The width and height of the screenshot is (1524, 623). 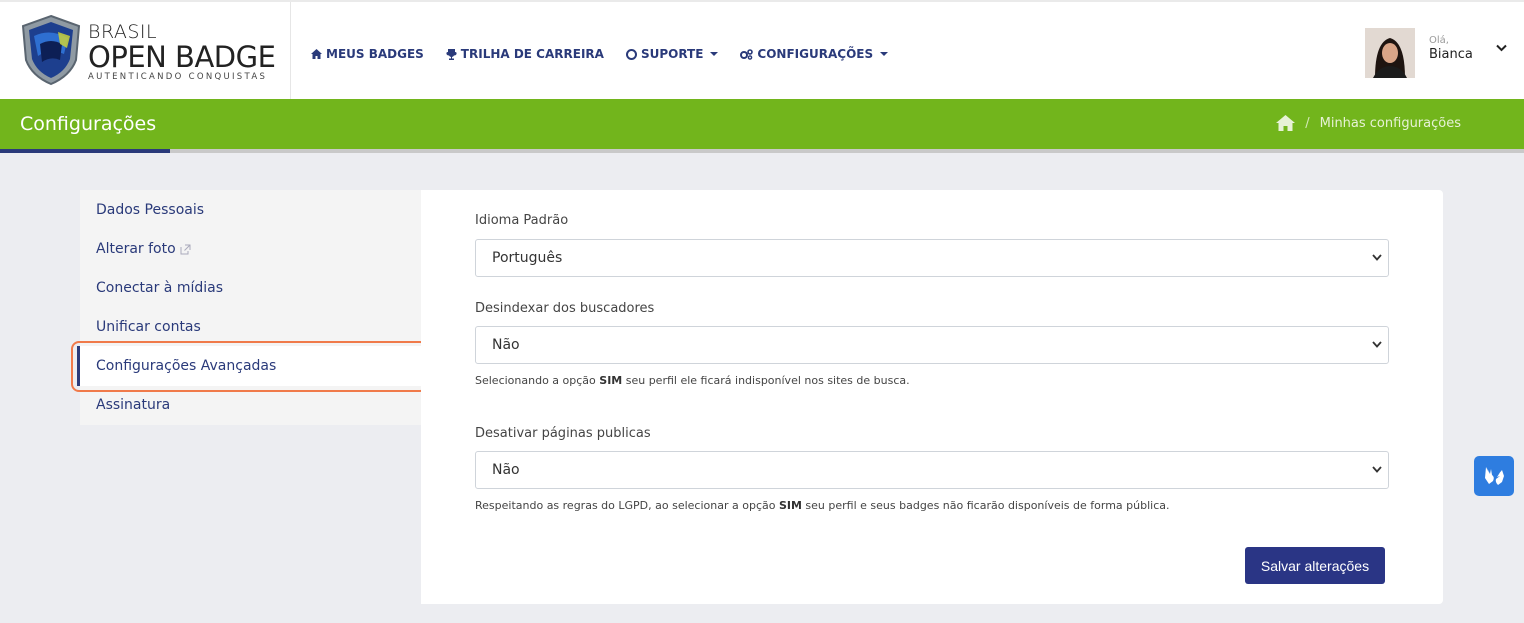 I want to click on logo-open-badge-text: OPEN BADGE, so click(x=182, y=57).